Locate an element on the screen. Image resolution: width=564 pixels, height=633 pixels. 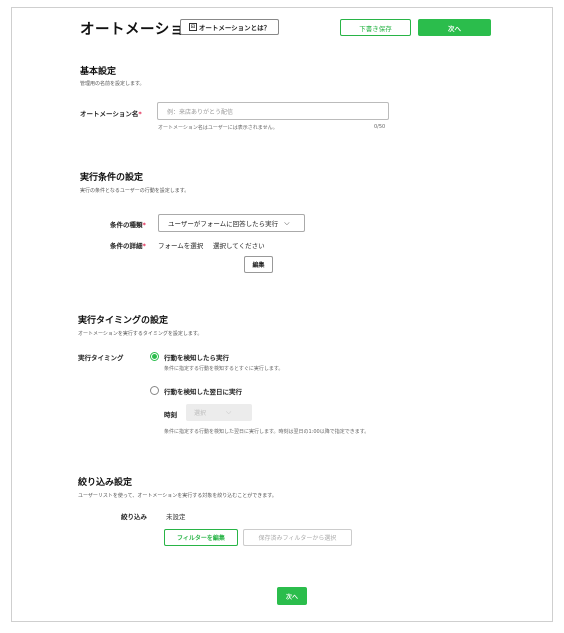
timing-section-title: 実行タイミングの設定 is located at coordinates (123, 321).